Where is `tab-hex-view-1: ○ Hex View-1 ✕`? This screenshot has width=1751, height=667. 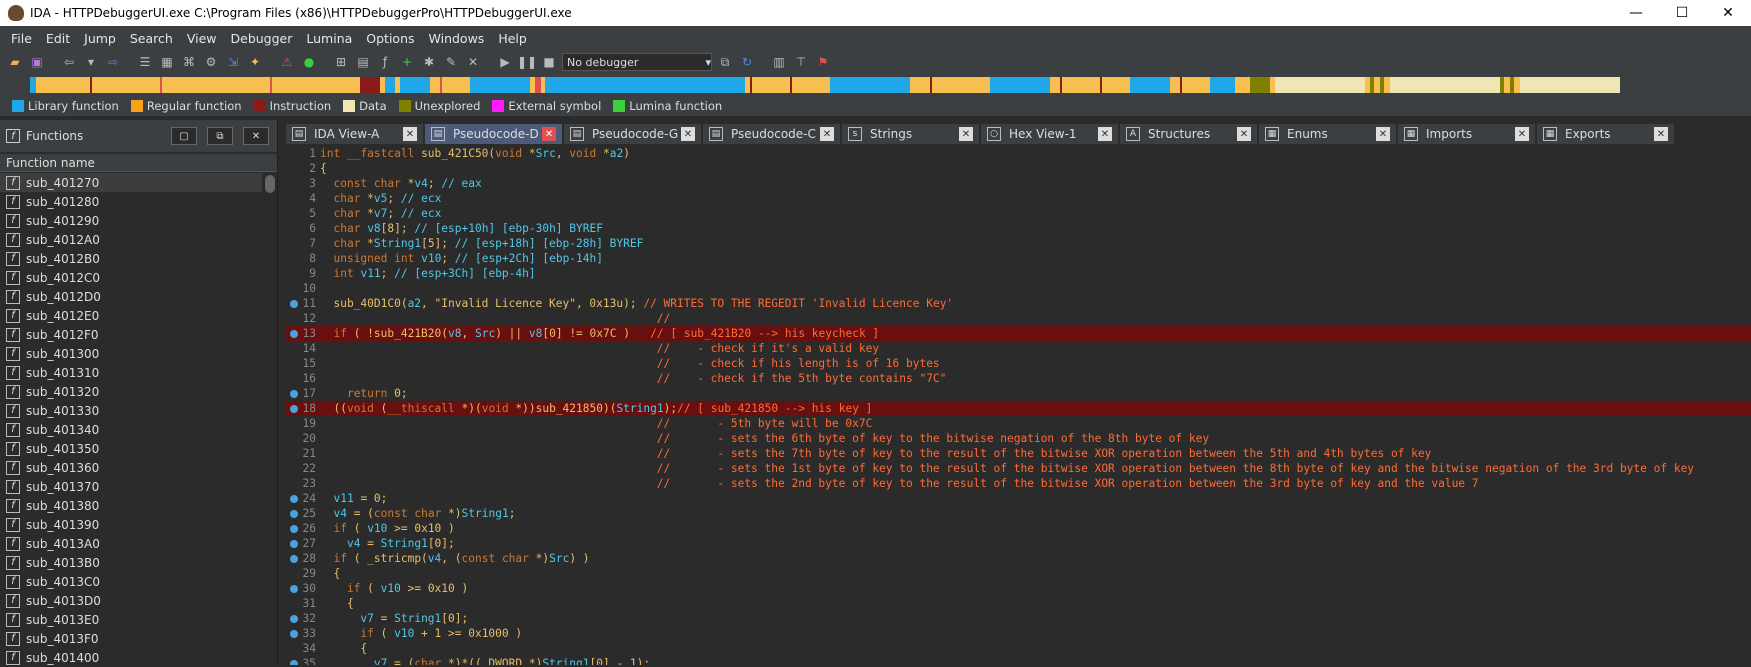
tab-hex-view-1: ○ Hex View-1 ✕ is located at coordinates (1049, 134).